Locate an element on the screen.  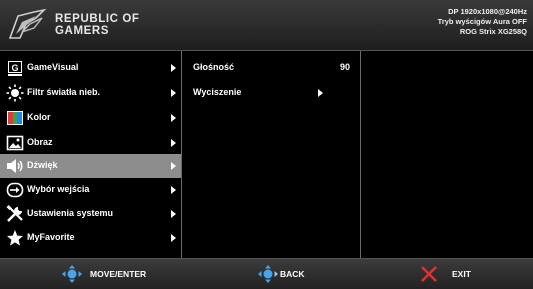
menu-item-label: Kolor is located at coordinates (39, 117).